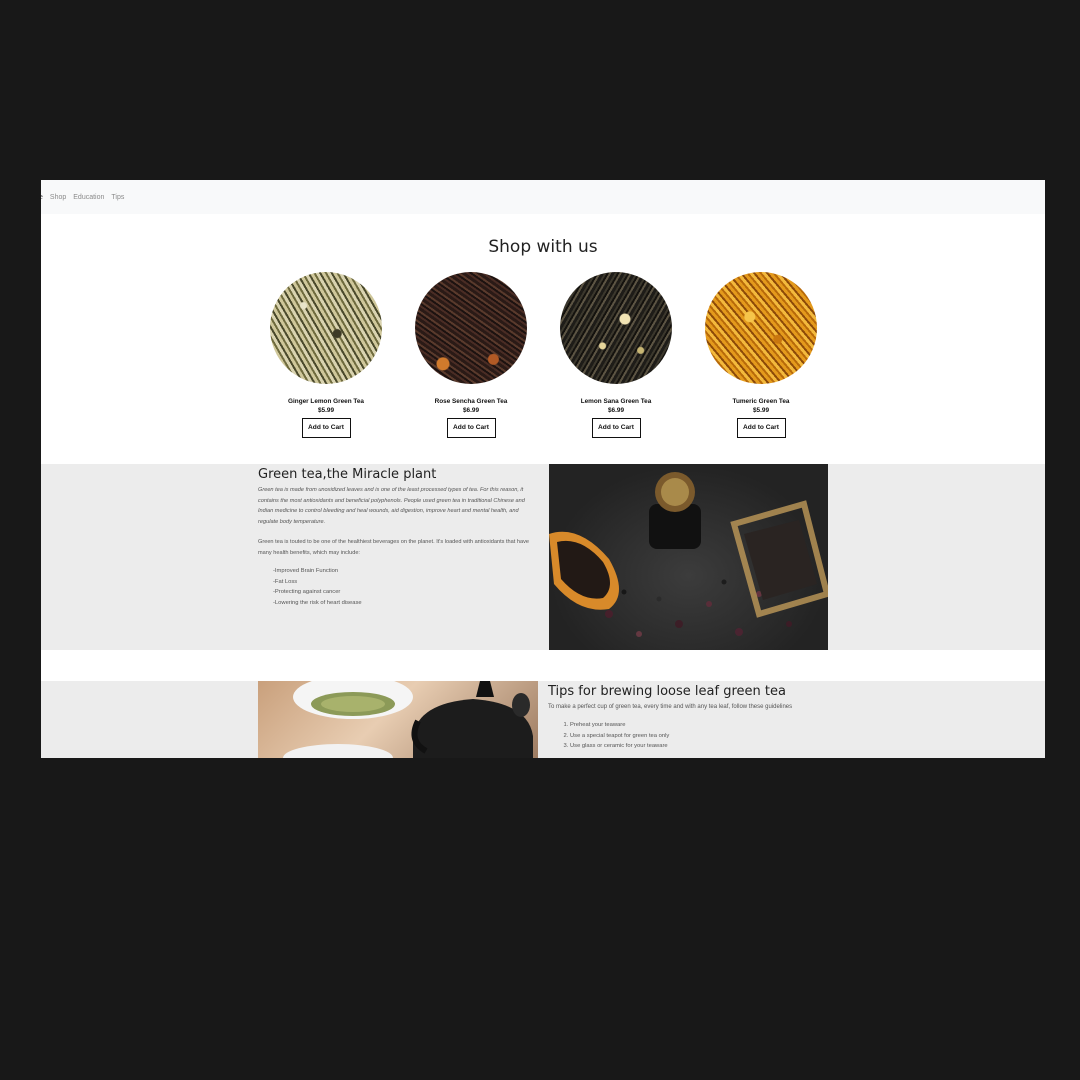 This screenshot has width=1080, height=1080. I want to click on product-card: Lemon Sana Green Tea $6.99 Add to Cart, so click(616, 355).